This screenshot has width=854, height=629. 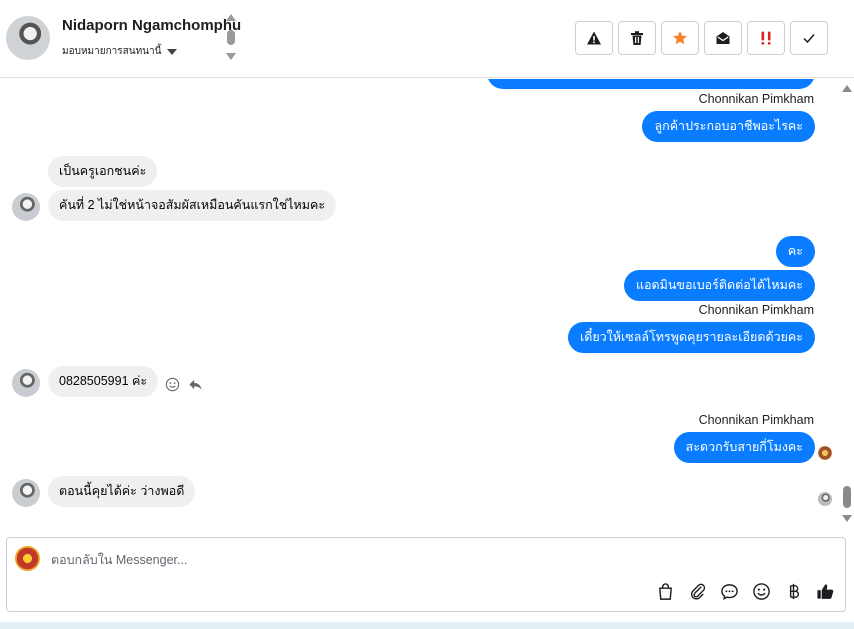 What do you see at coordinates (427, 39) in the screenshot?
I see `conversation-header: Nidaporn Ngamchomphu มอบหมายการสนทนานี้` at bounding box center [427, 39].